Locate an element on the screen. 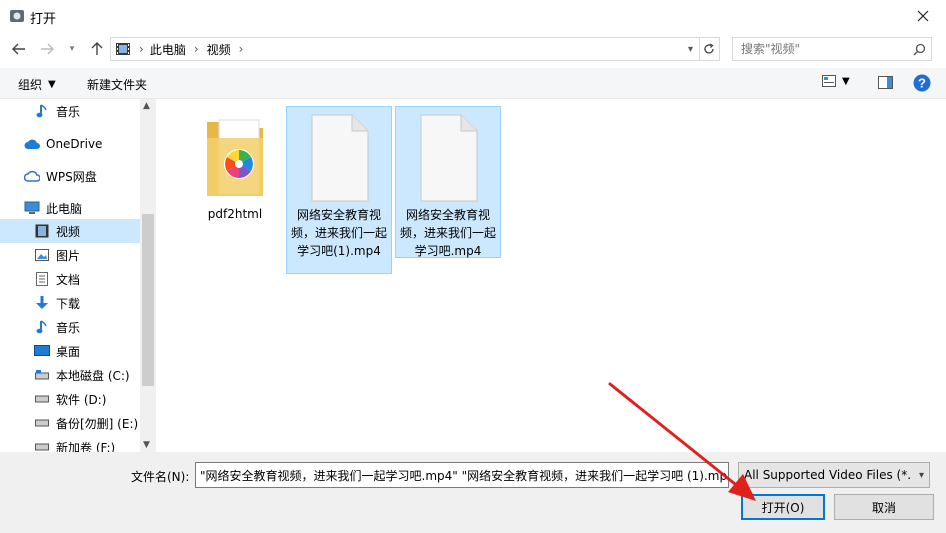  pictures-icon is located at coordinates (42, 255).